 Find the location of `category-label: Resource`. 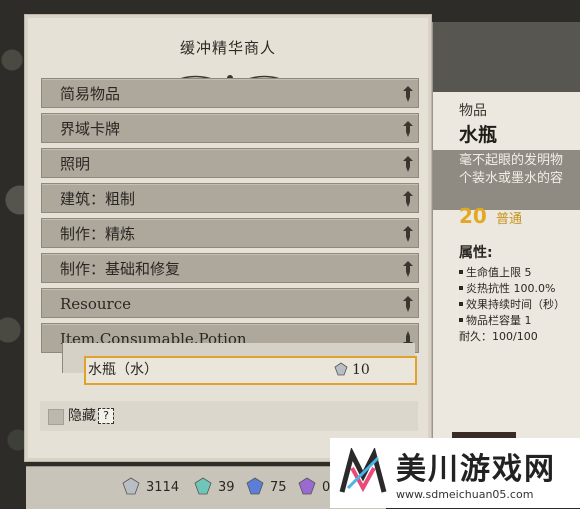

category-label: Resource is located at coordinates (96, 304).